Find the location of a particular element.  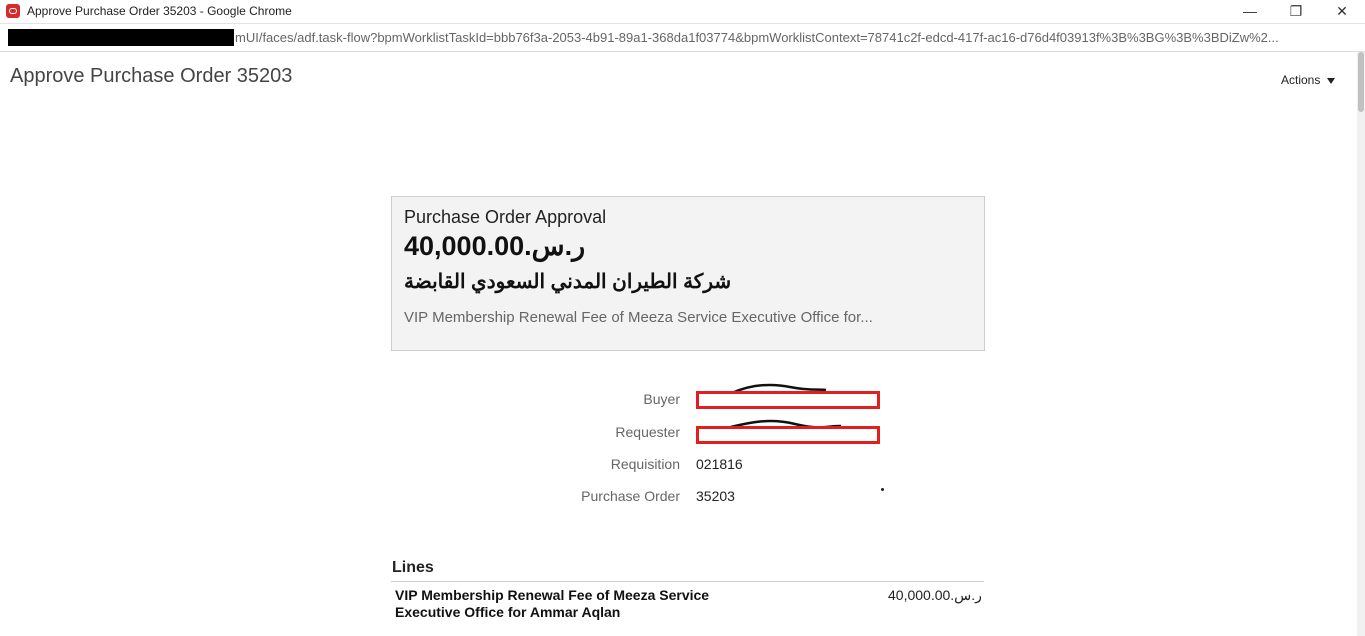

requester-redaction is located at coordinates (788, 435).